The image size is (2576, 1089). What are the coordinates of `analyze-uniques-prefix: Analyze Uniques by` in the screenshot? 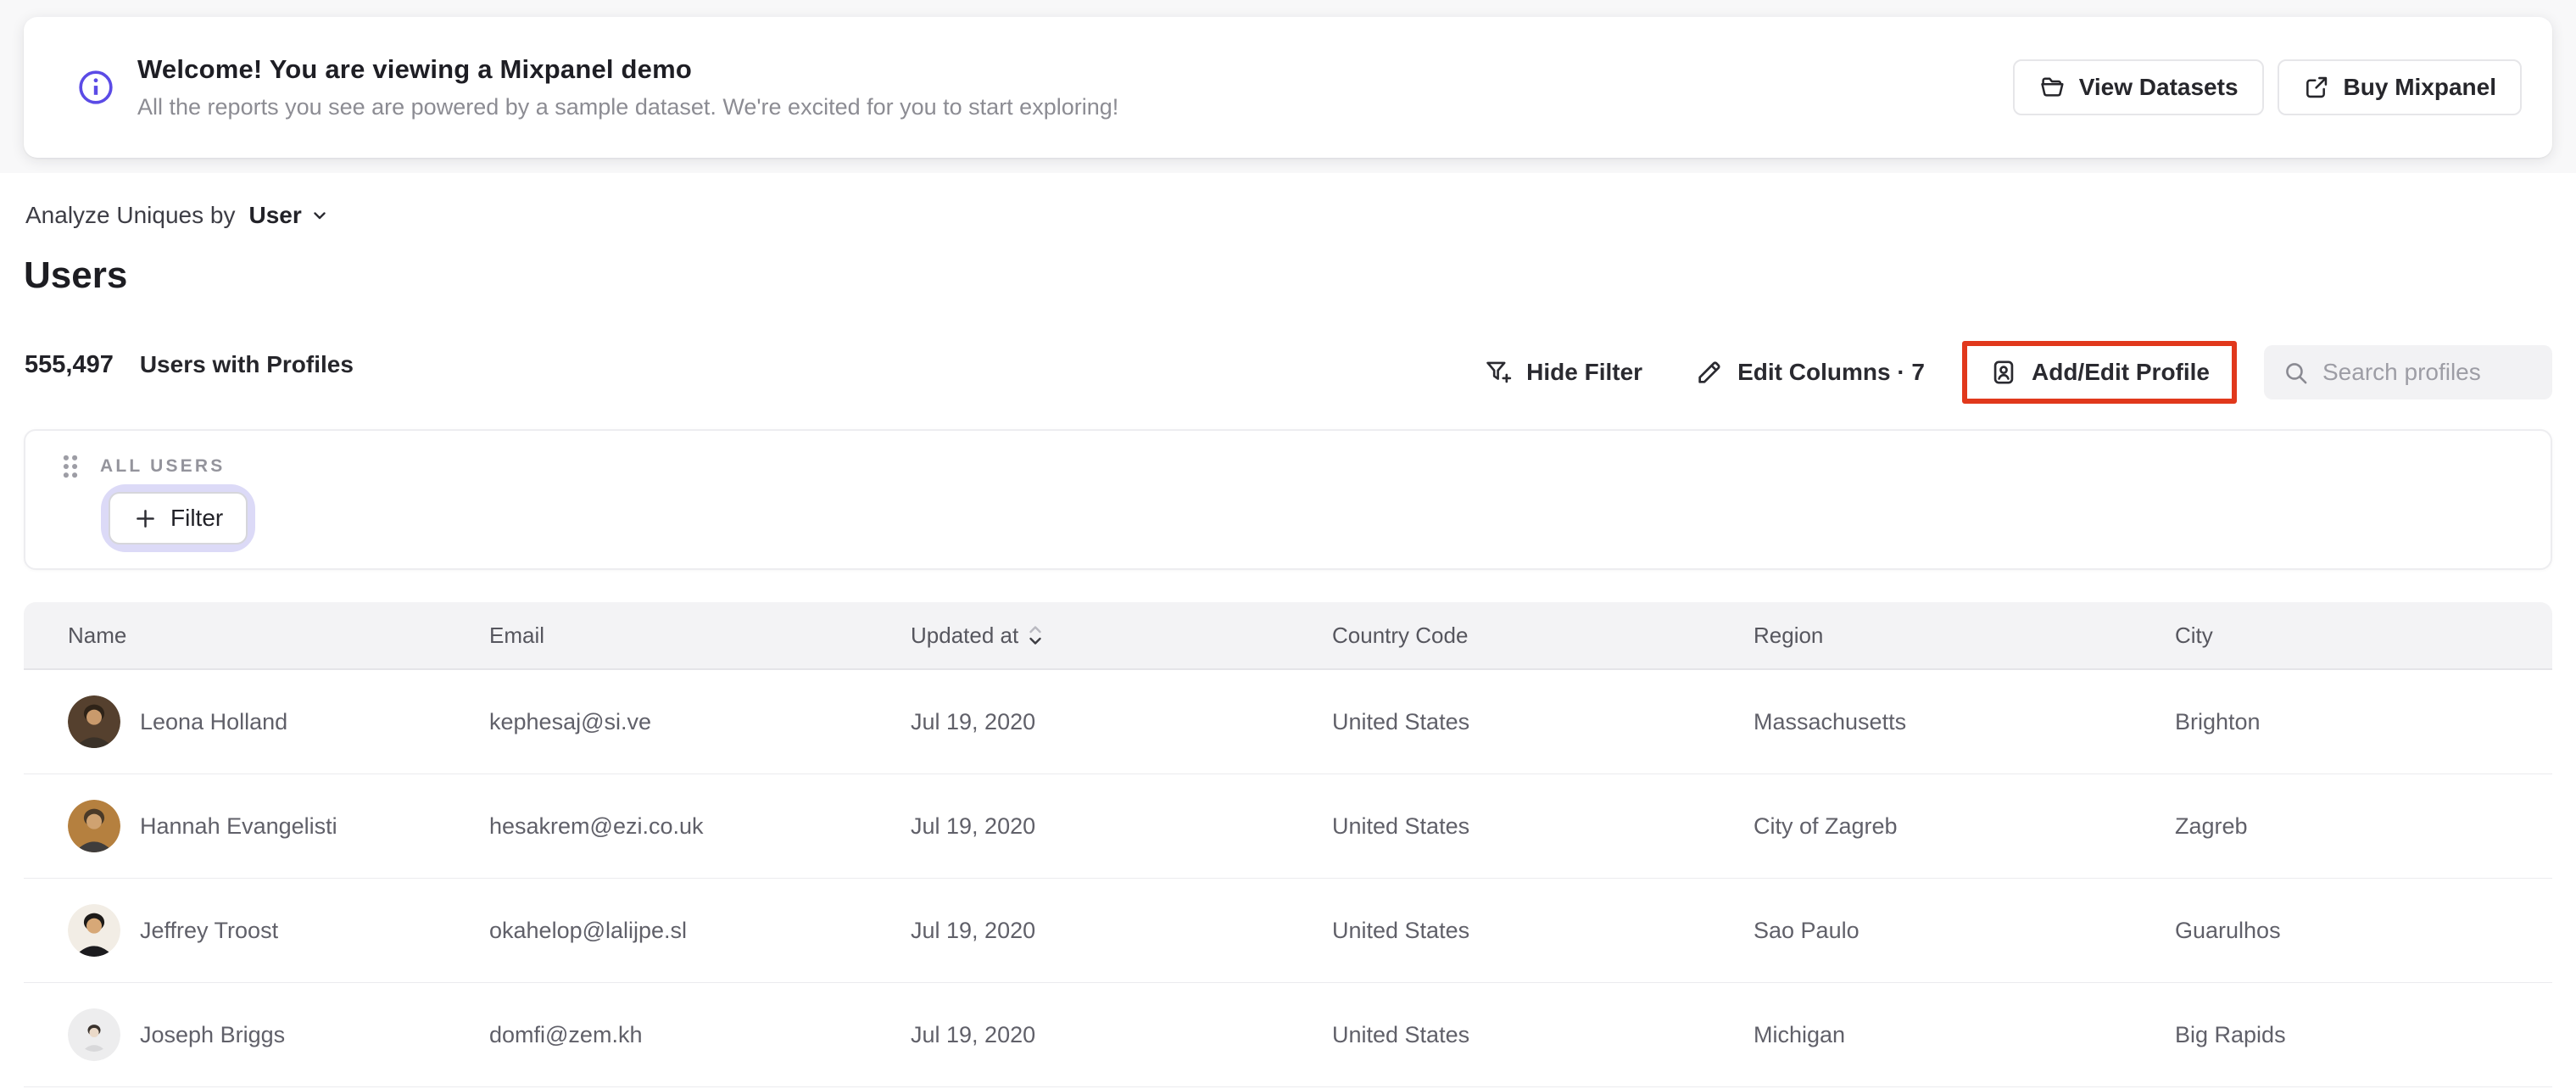 It's located at (130, 215).